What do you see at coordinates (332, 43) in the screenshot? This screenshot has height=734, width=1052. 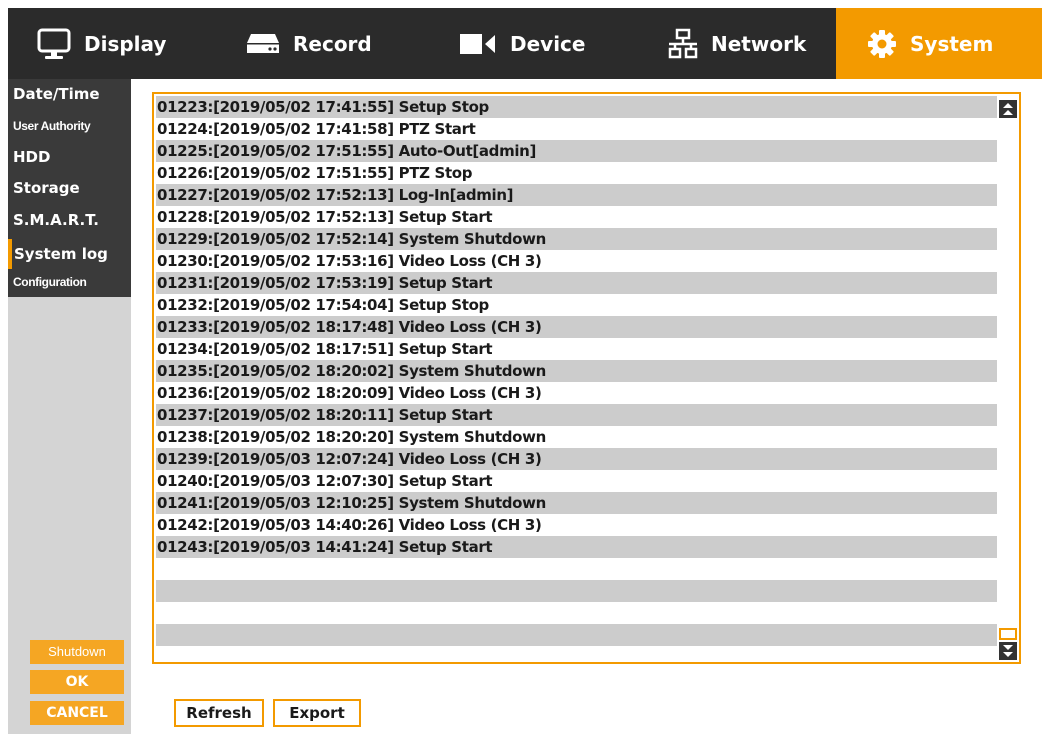 I see `tab-label: Record` at bounding box center [332, 43].